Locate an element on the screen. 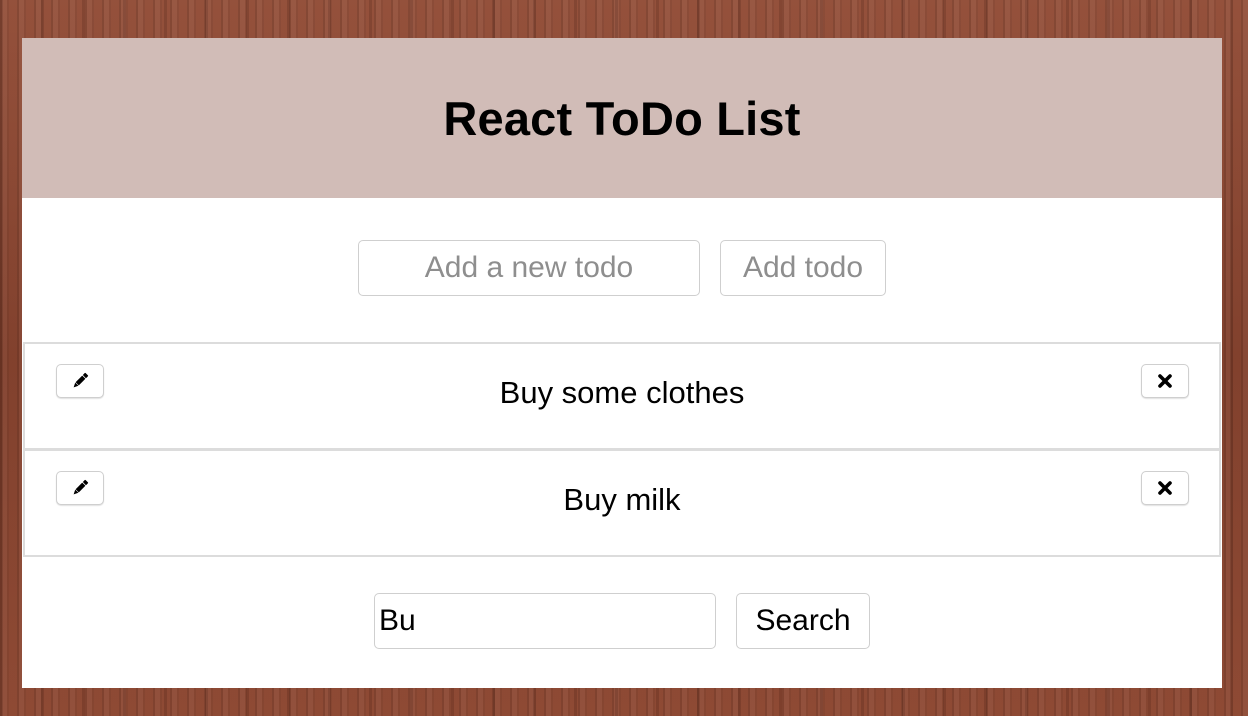  add-todo-button: Add todo is located at coordinates (803, 268).